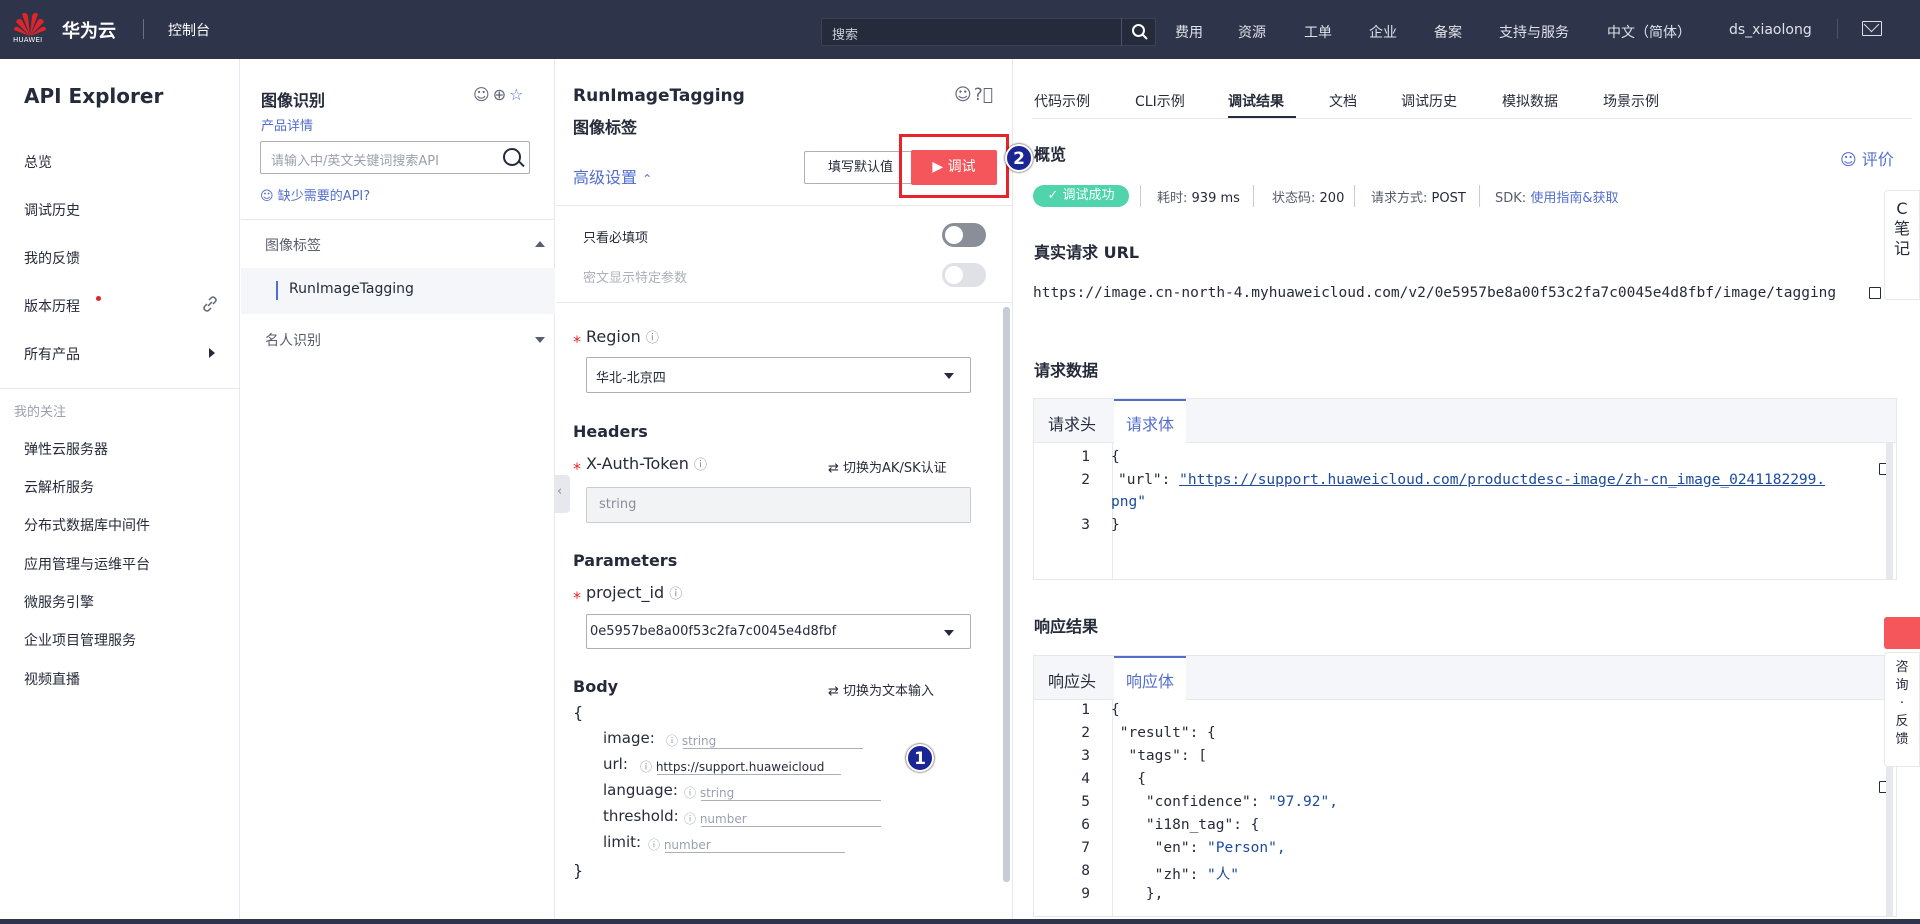  I want to click on cipher-toggle, so click(964, 275).